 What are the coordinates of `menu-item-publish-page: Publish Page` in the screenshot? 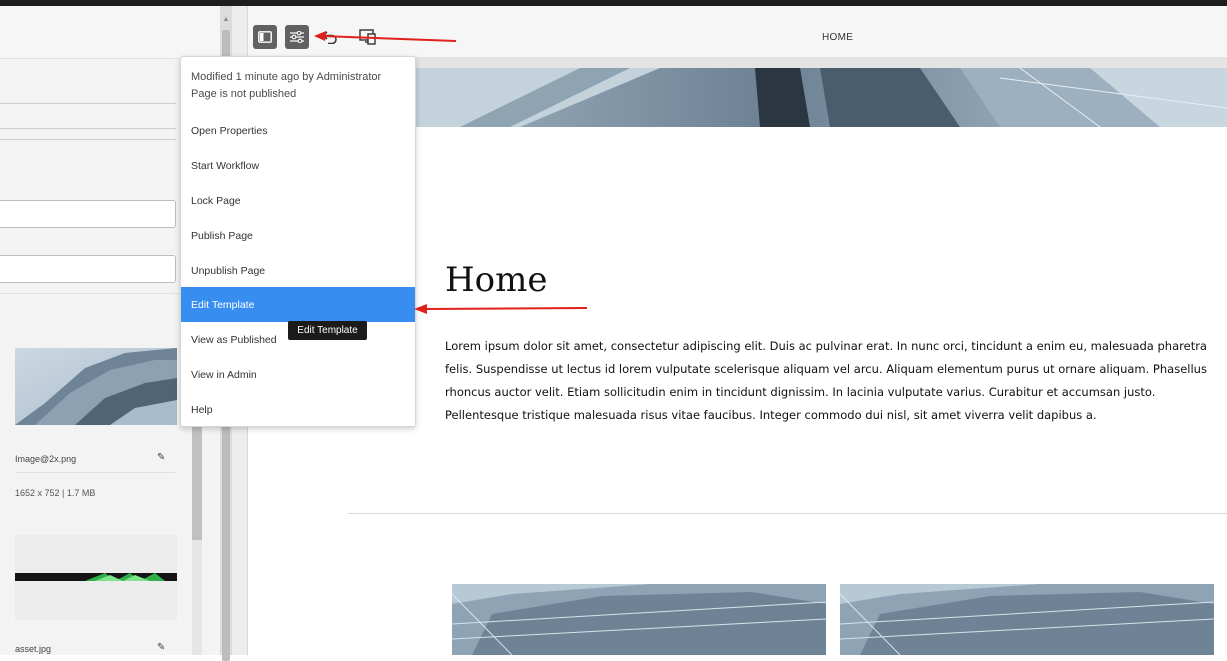 It's located at (298, 235).